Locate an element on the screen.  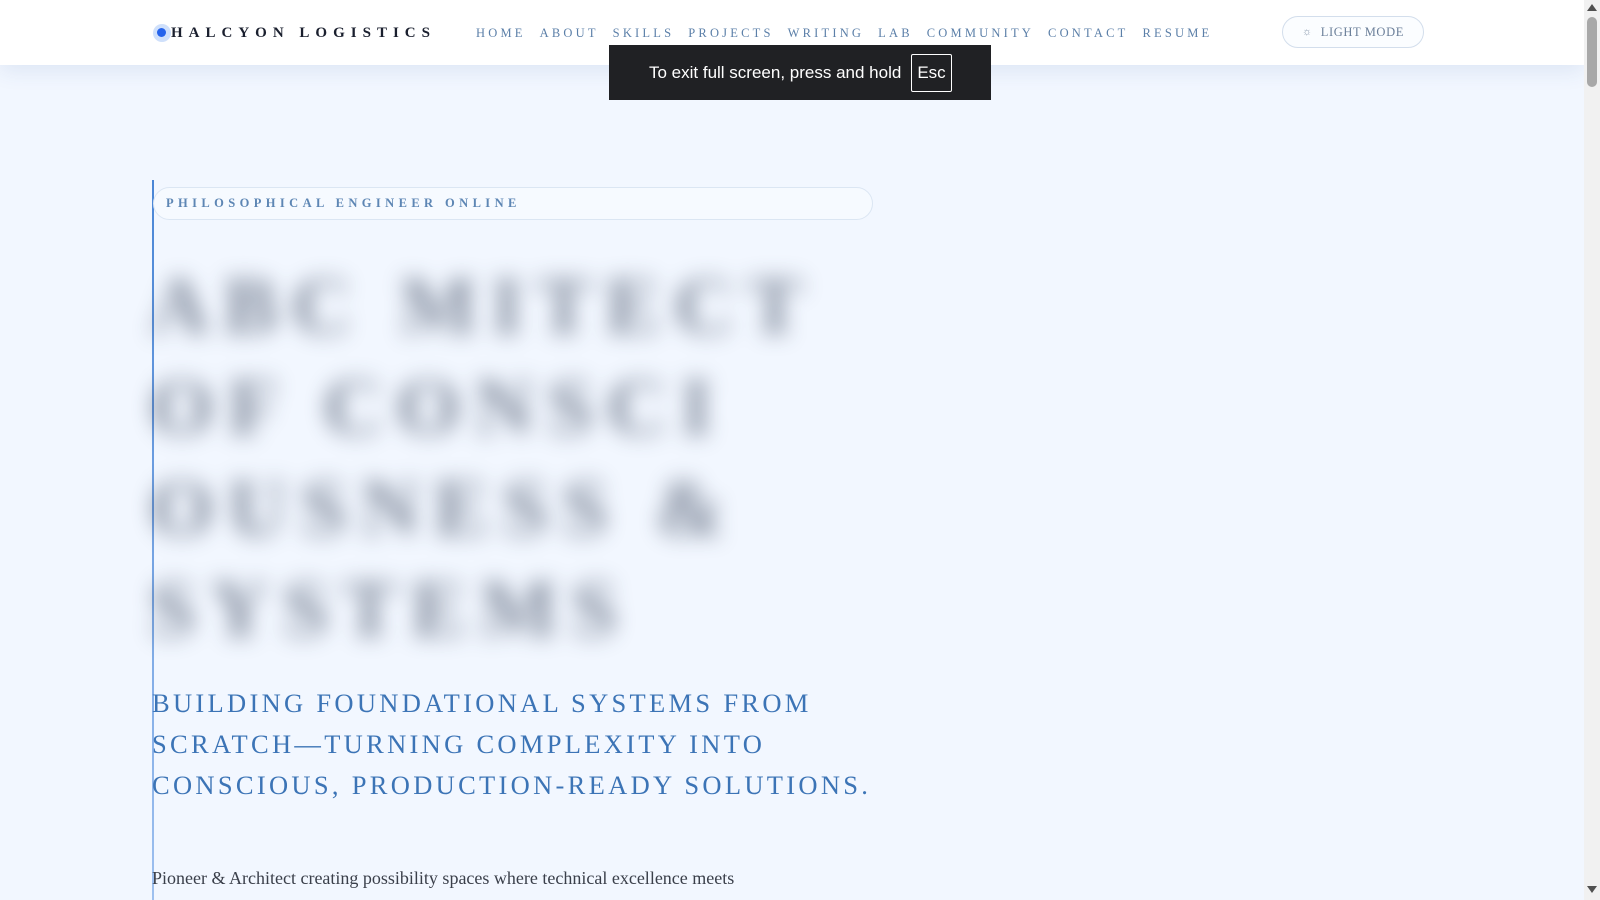
nav-contact: CONTACT is located at coordinates (1088, 33).